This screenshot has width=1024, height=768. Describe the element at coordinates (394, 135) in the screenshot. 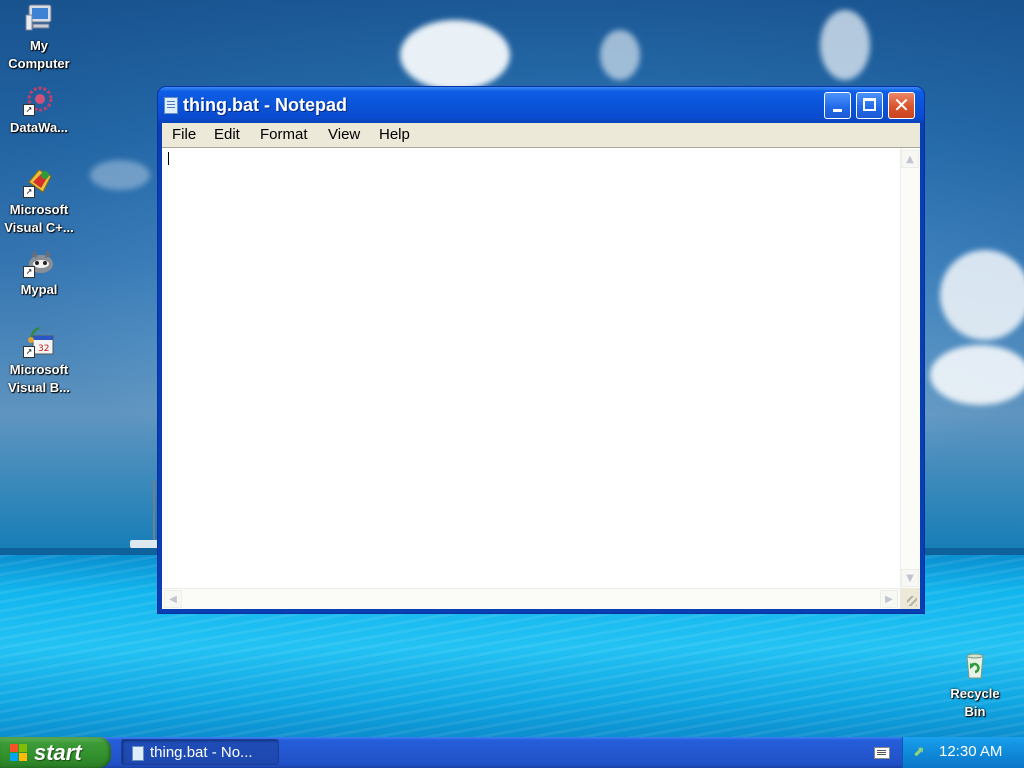

I see `menu-help: Help` at that location.